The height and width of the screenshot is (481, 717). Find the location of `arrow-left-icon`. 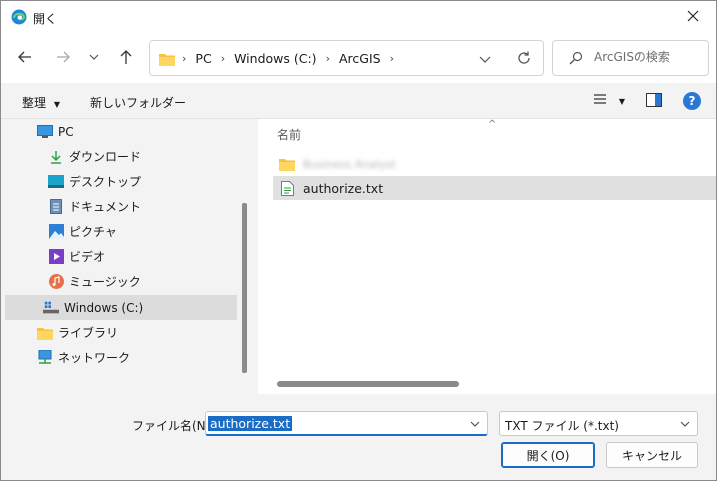

arrow-left-icon is located at coordinates (25, 58).